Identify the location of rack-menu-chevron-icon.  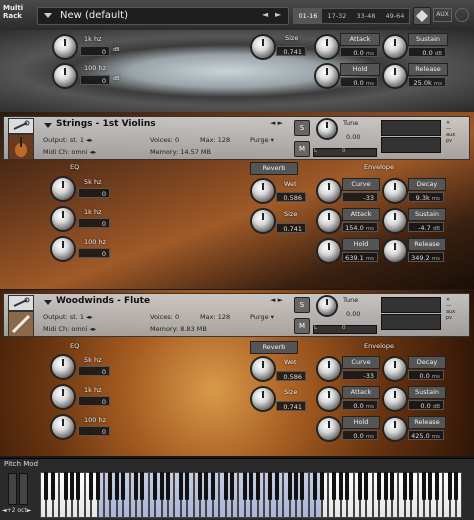
(48, 15).